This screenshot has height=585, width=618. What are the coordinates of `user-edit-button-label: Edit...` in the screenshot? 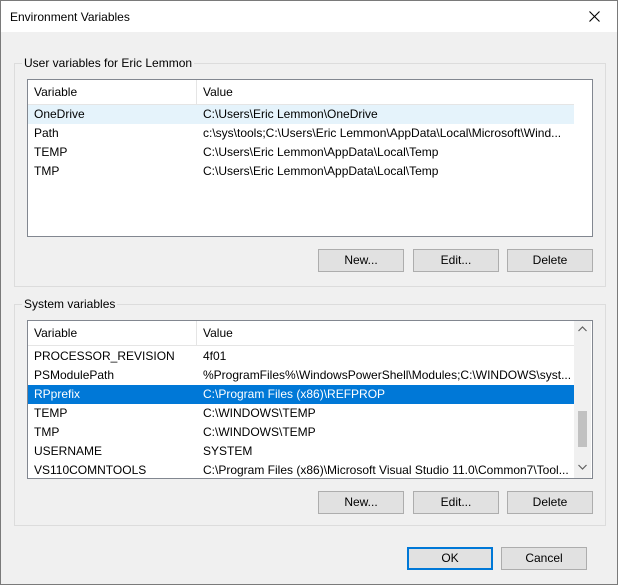 It's located at (456, 260).